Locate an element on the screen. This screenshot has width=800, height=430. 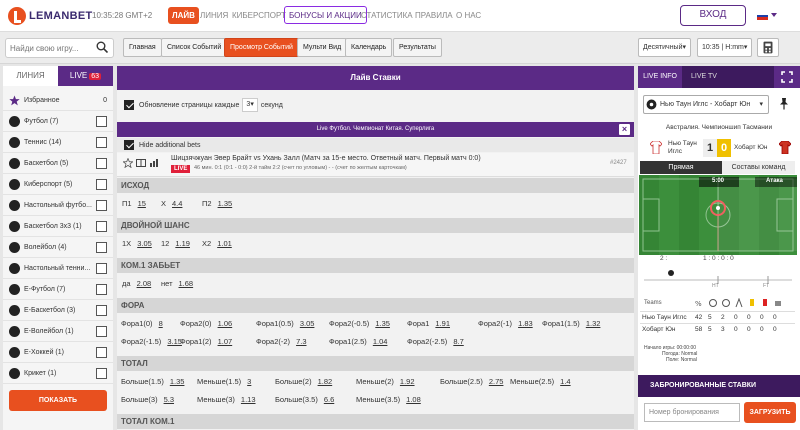
odd-button: да 2.08 is located at coordinates (136, 283).